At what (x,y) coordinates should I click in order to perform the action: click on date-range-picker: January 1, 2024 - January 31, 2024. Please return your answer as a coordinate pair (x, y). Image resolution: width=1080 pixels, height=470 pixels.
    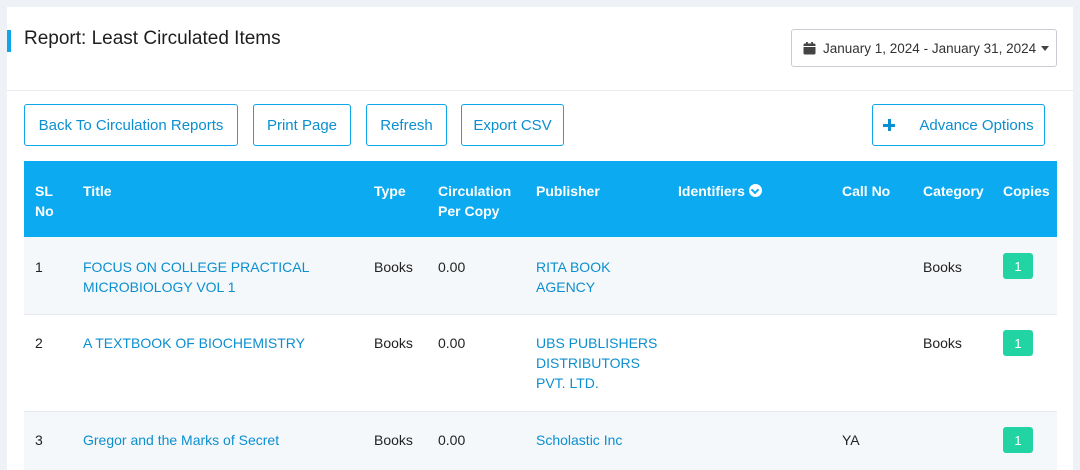
    Looking at the image, I should click on (924, 48).